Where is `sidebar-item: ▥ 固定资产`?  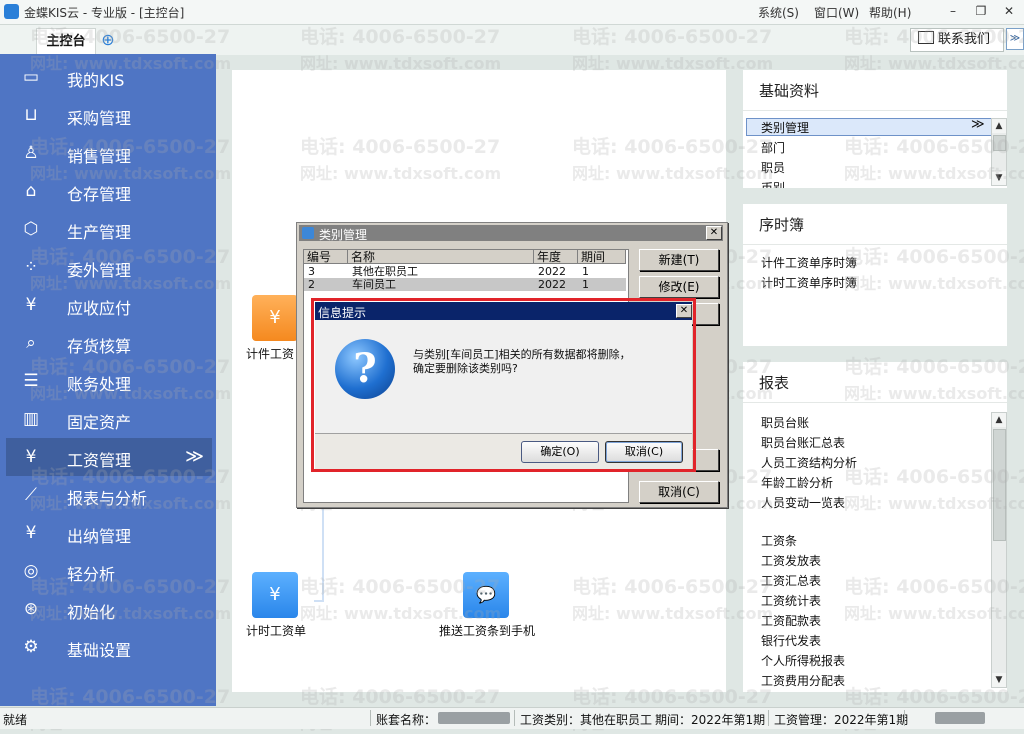 sidebar-item: ▥ 固定资产 is located at coordinates (109, 419).